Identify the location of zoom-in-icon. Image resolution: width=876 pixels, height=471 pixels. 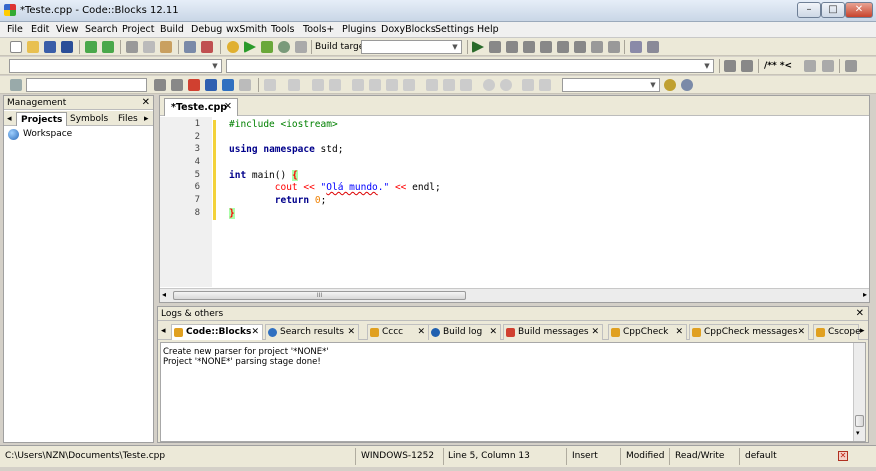
(489, 85).